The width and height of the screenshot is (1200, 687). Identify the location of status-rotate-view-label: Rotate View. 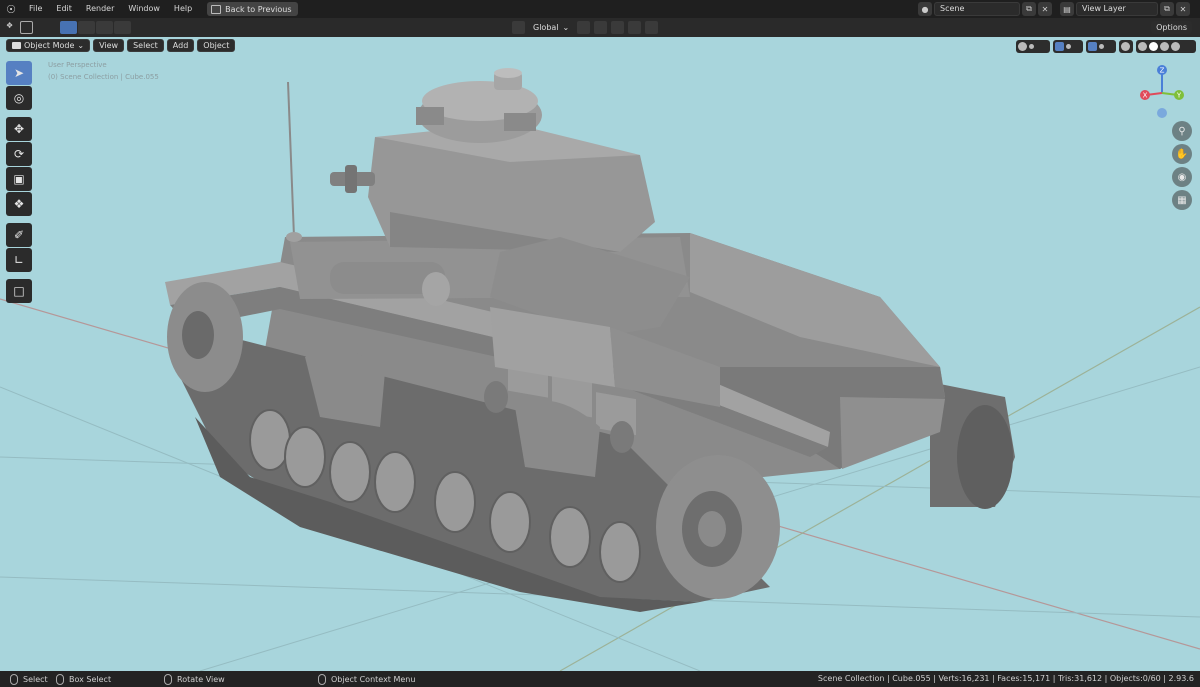
(201, 679).